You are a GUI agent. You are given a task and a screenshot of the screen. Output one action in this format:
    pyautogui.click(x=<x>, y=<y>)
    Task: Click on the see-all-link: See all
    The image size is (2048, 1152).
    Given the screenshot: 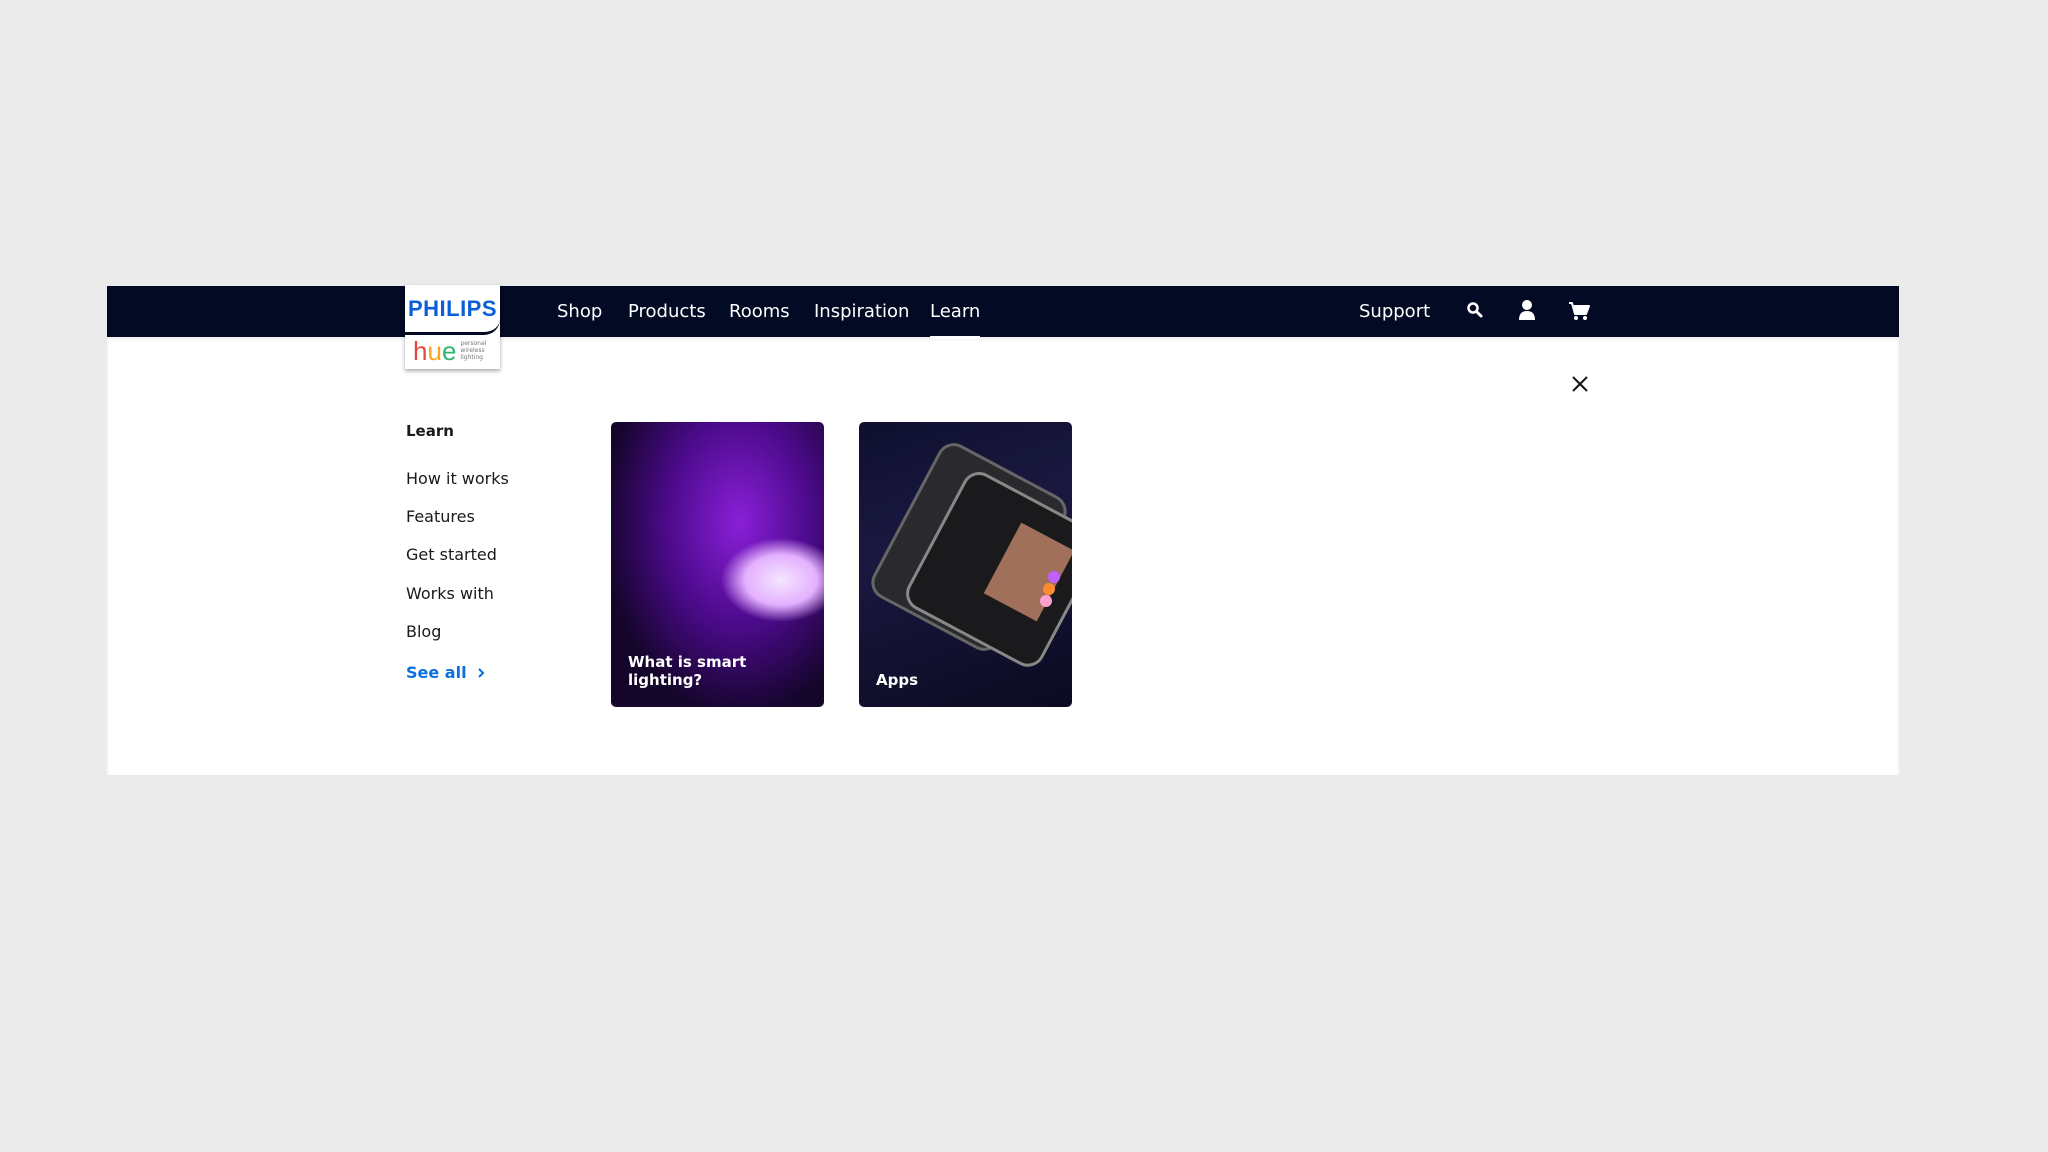 What is the action you would take?
    pyautogui.click(x=445, y=672)
    